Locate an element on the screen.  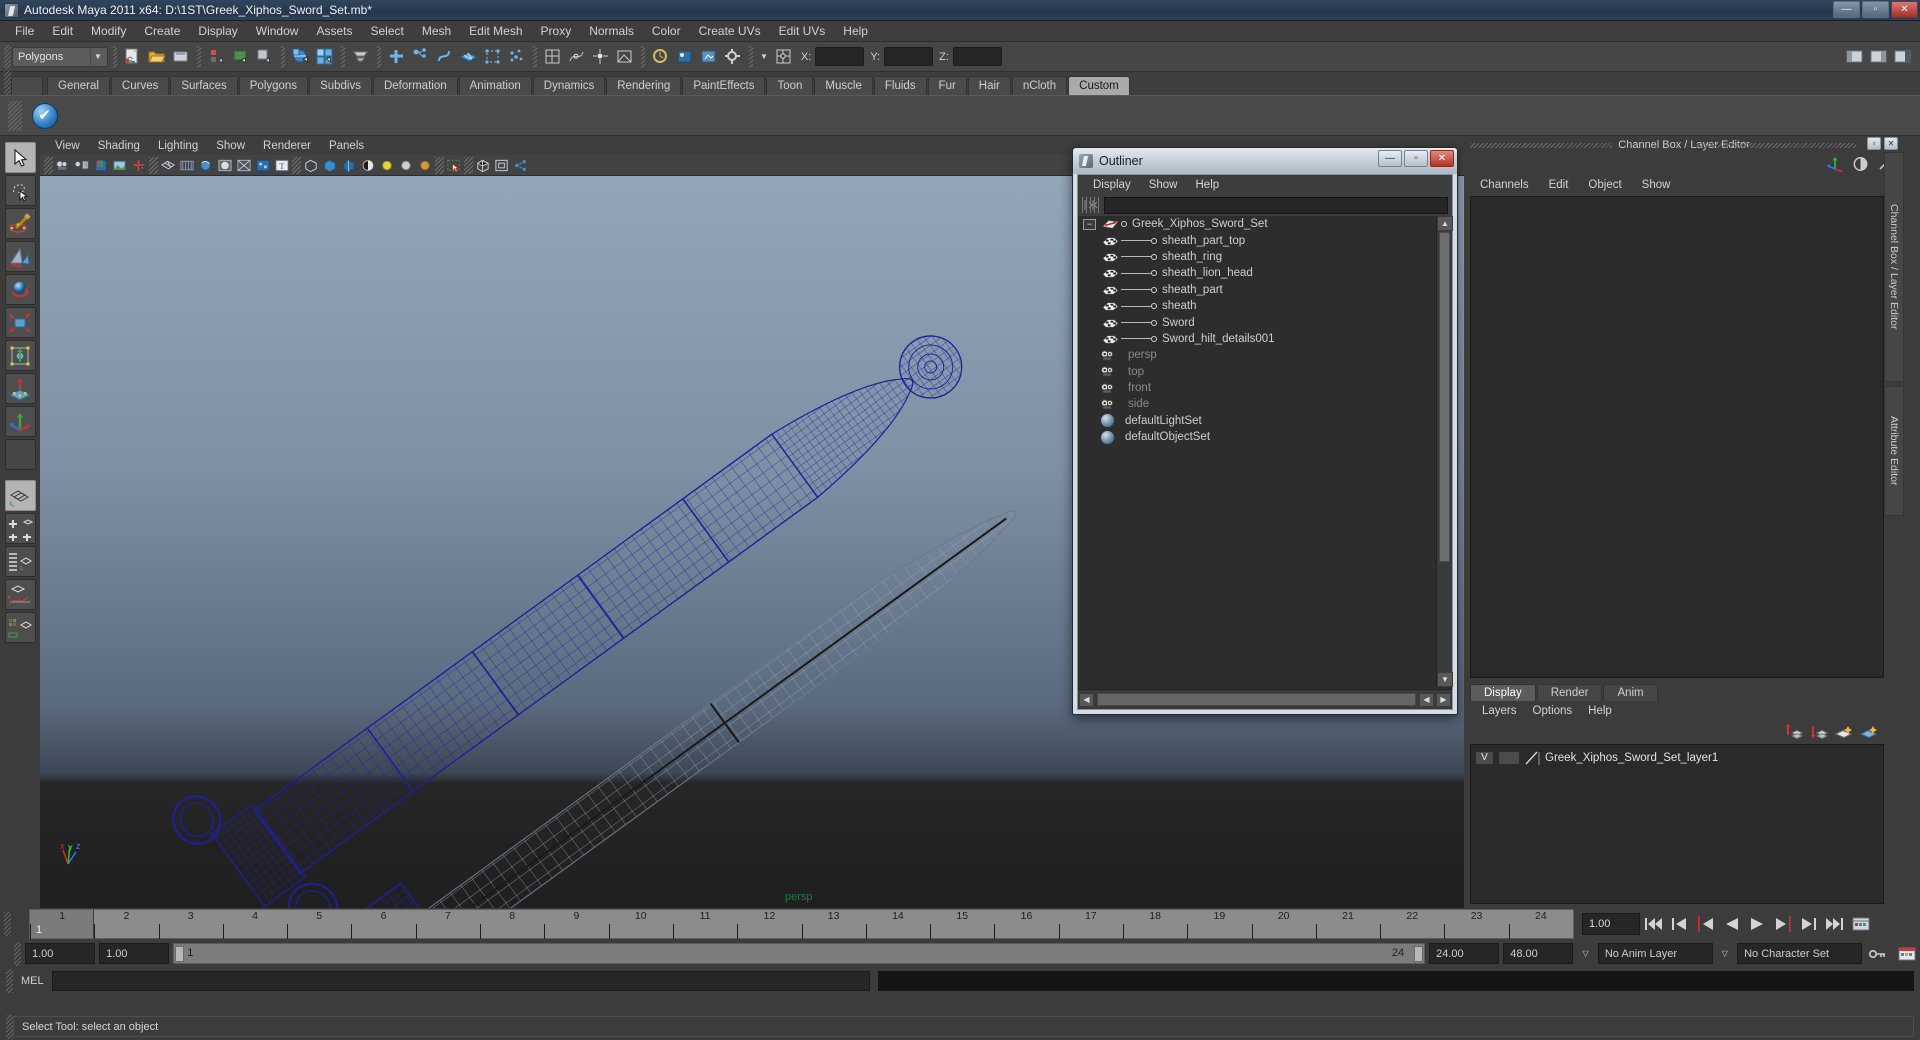
transform-pivot-icon is located at coordinates (783, 56).